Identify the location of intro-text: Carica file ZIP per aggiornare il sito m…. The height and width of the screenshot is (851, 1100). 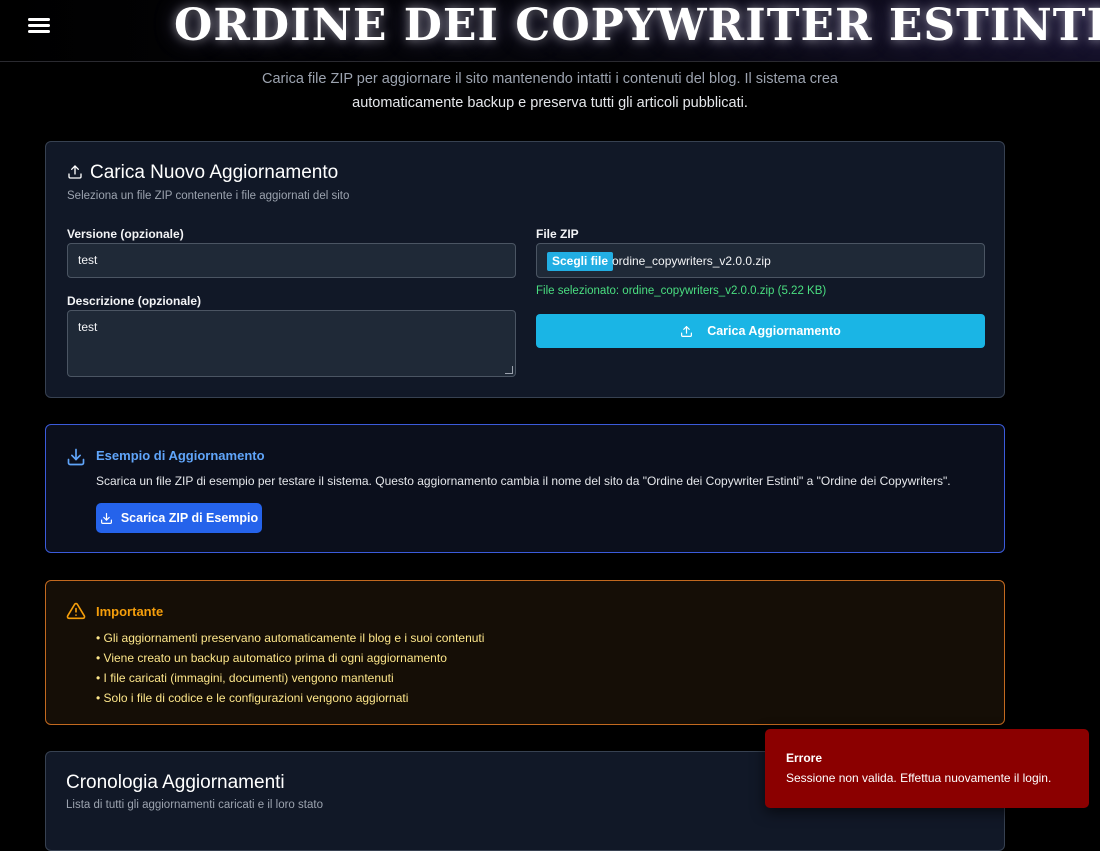
(550, 91).